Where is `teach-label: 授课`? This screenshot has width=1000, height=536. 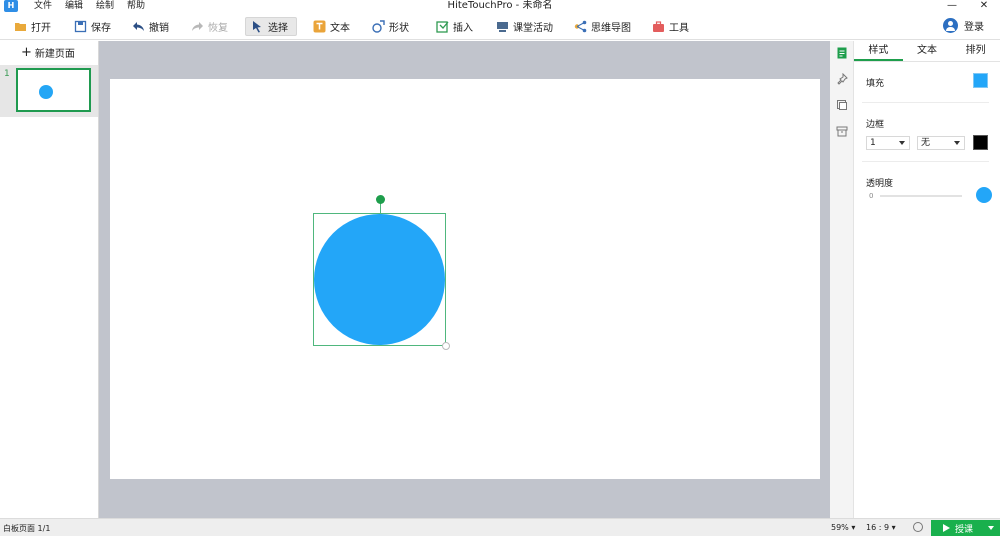 teach-label: 授课 is located at coordinates (964, 529).